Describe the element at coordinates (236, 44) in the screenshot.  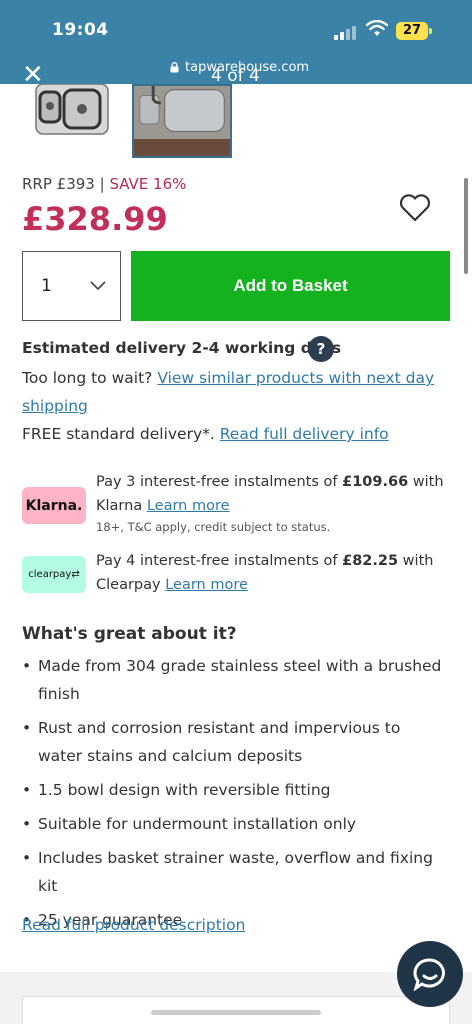
I see `top-bar: 19:04 27 ✕ tapwarehouse.com 4 of 4` at that location.